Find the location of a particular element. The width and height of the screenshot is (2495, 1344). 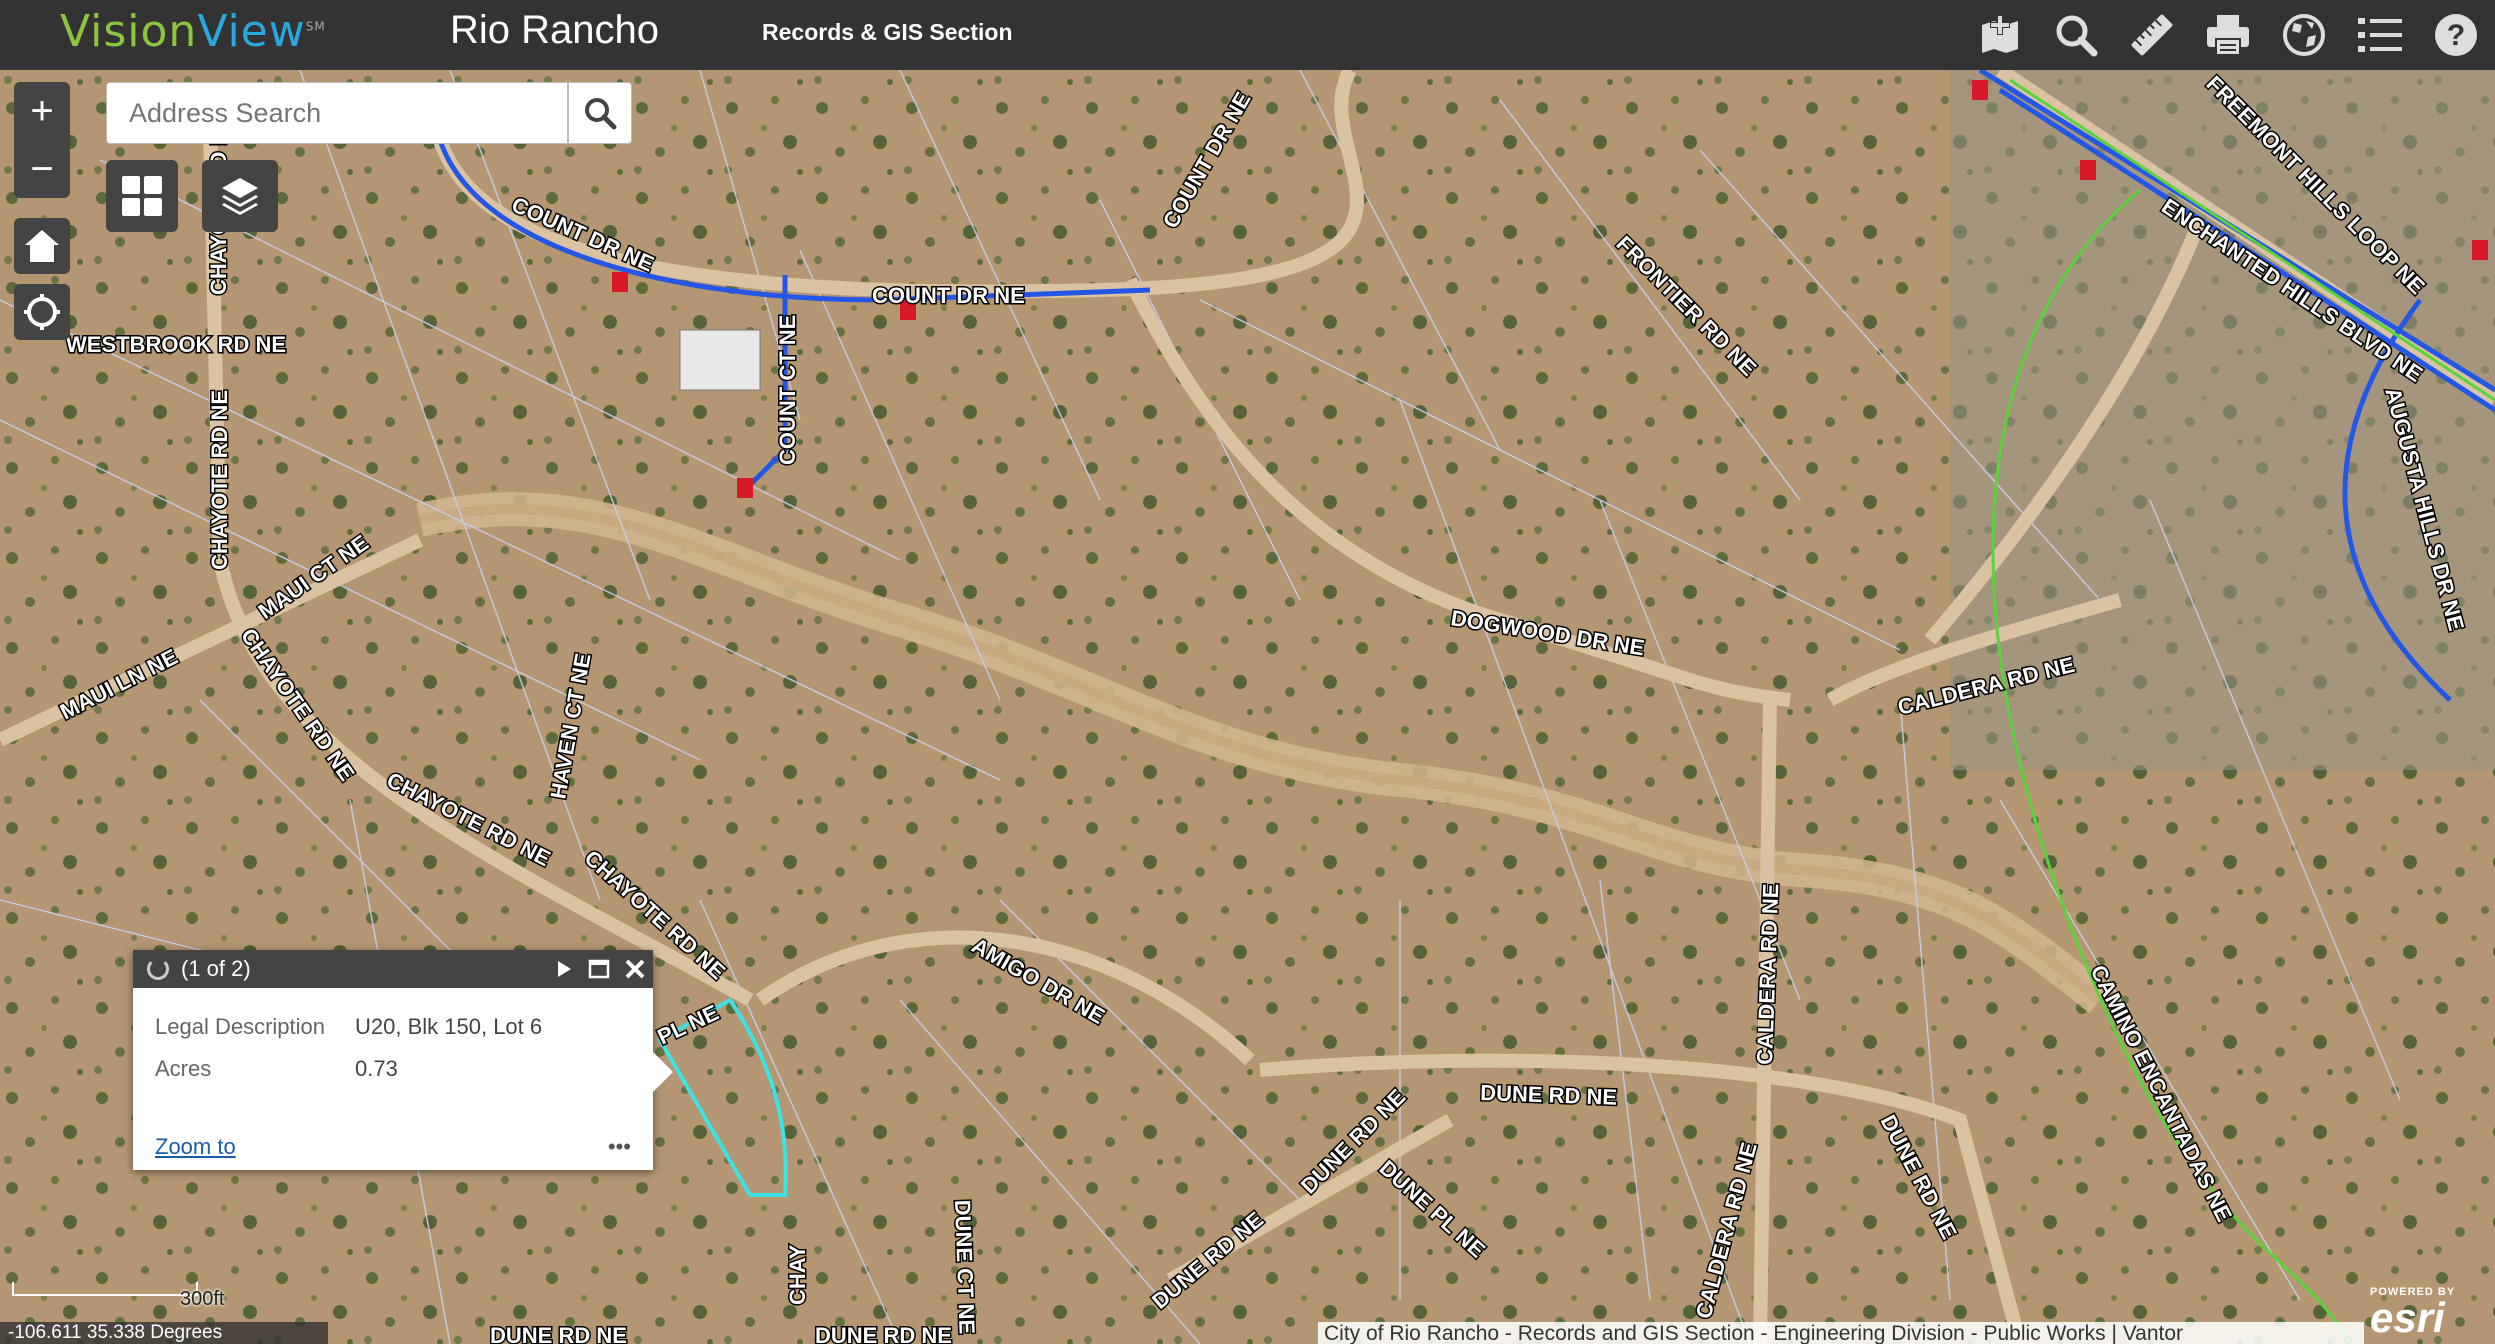

field-label: Acres is located at coordinates (183, 1068).